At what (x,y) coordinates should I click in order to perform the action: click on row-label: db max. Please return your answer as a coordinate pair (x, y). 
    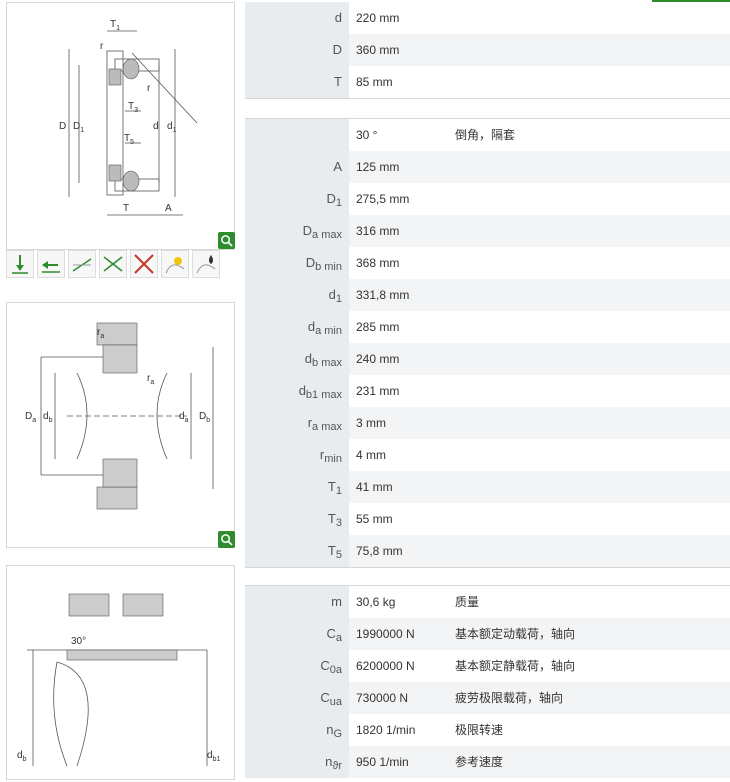
    Looking at the image, I should click on (297, 359).